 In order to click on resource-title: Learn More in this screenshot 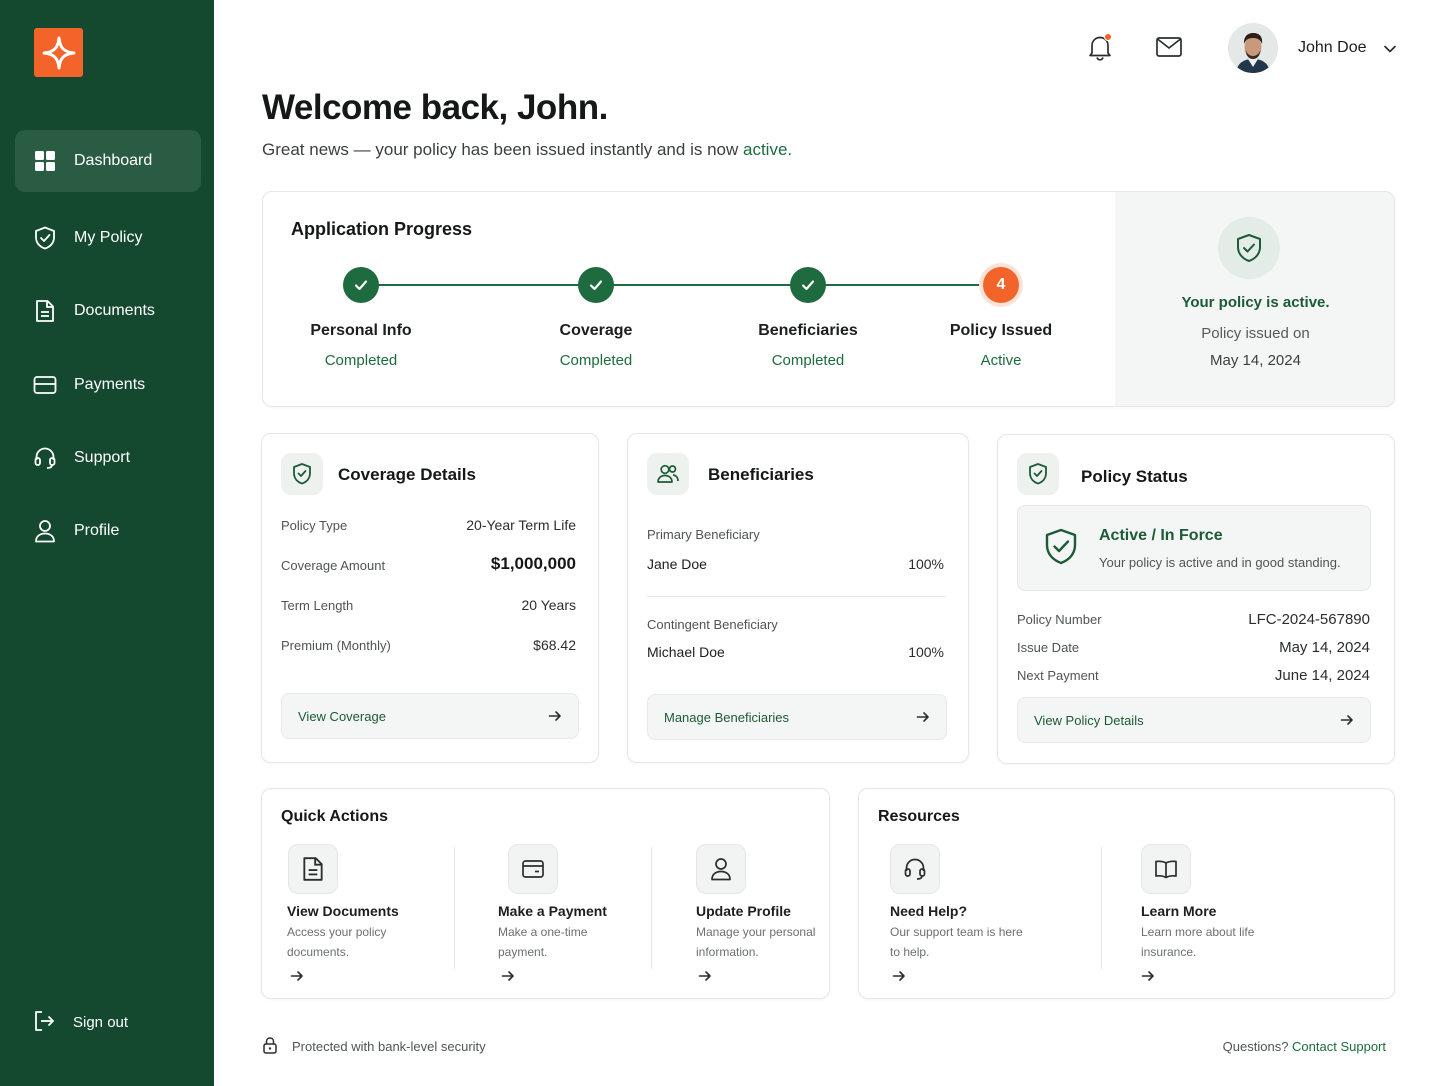, I will do `click(1178, 911)`.